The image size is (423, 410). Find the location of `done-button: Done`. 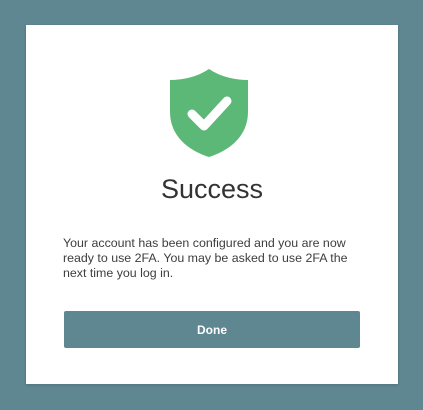

done-button: Done is located at coordinates (212, 329).